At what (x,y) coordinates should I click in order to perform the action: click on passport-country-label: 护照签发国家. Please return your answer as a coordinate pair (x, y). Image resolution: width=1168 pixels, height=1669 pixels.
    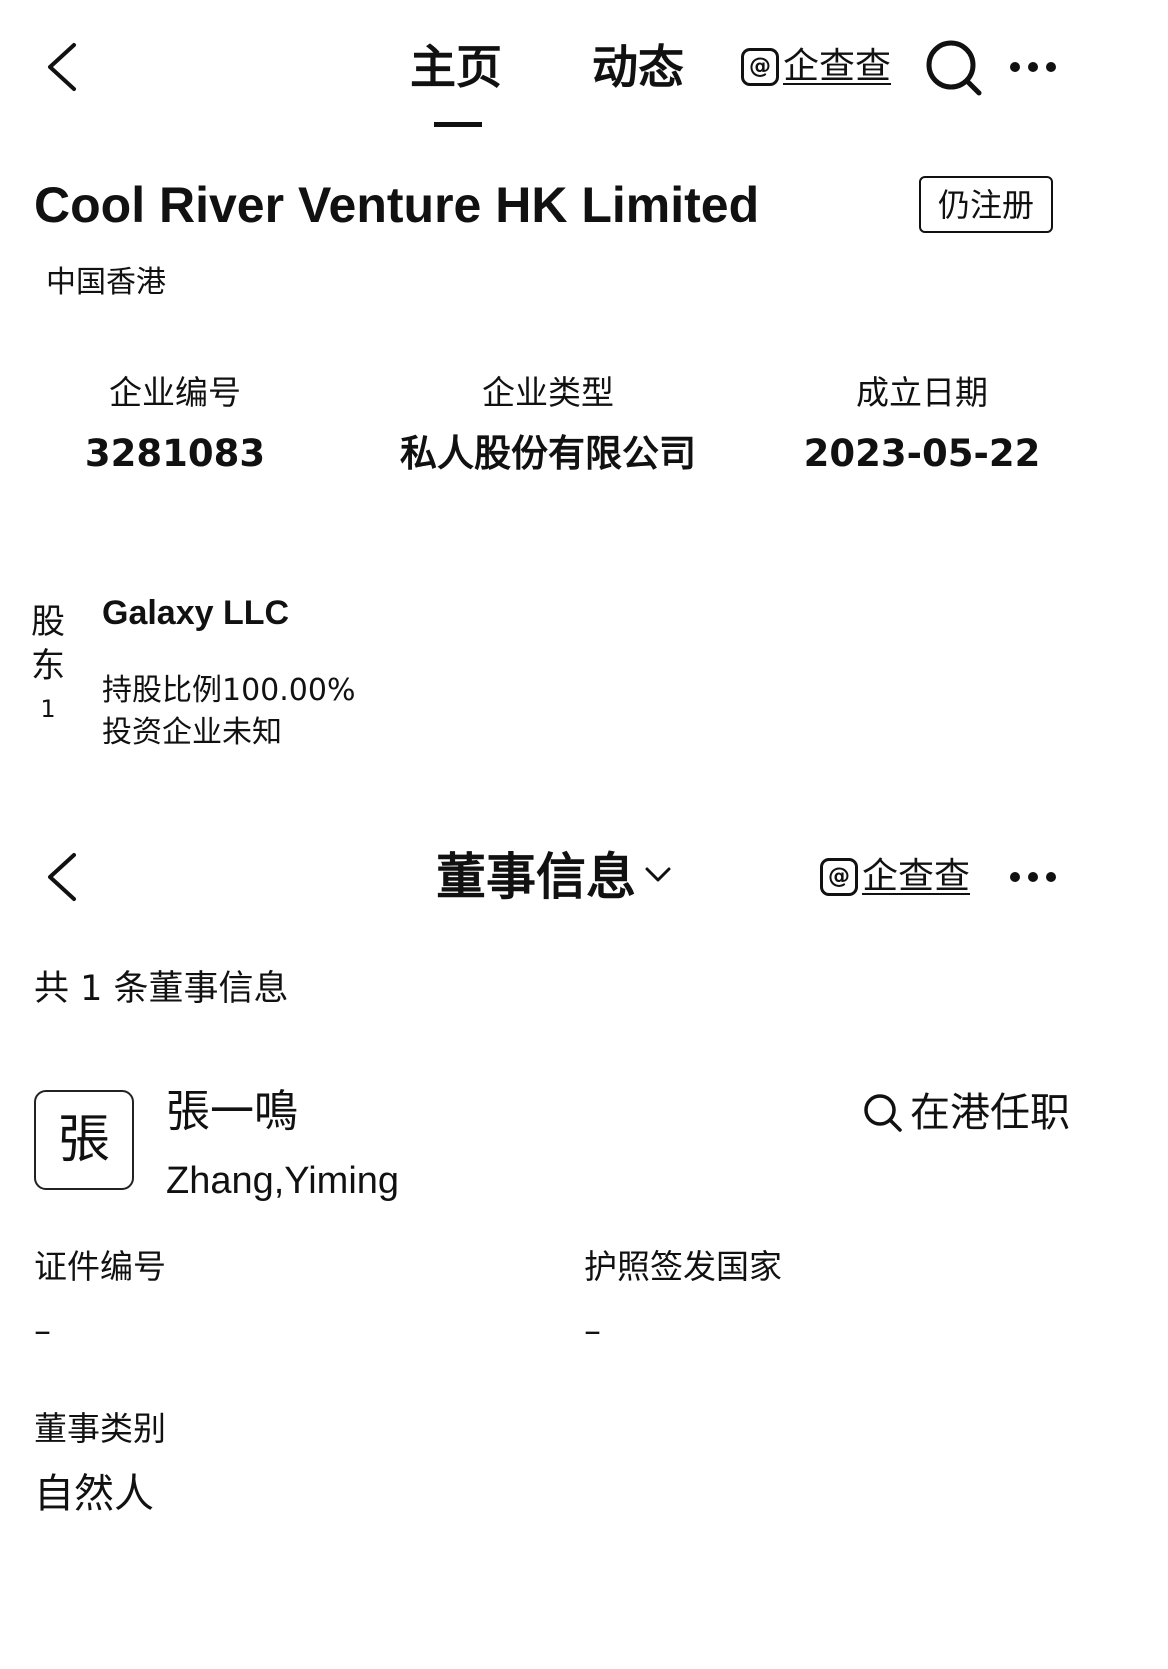
    Looking at the image, I should click on (683, 1266).